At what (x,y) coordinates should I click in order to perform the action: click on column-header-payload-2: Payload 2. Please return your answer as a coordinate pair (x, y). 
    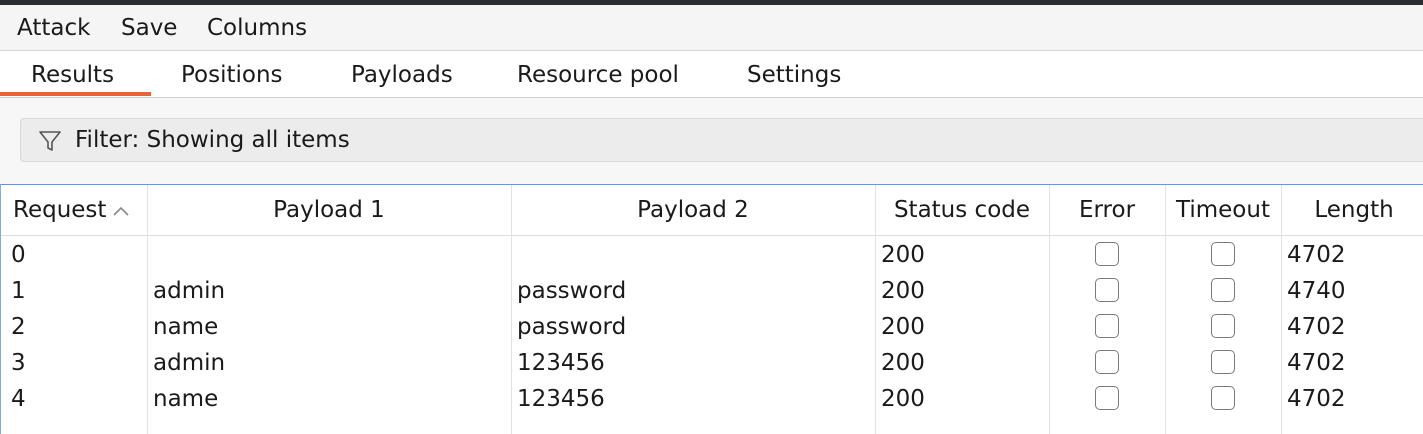
    Looking at the image, I should click on (693, 210).